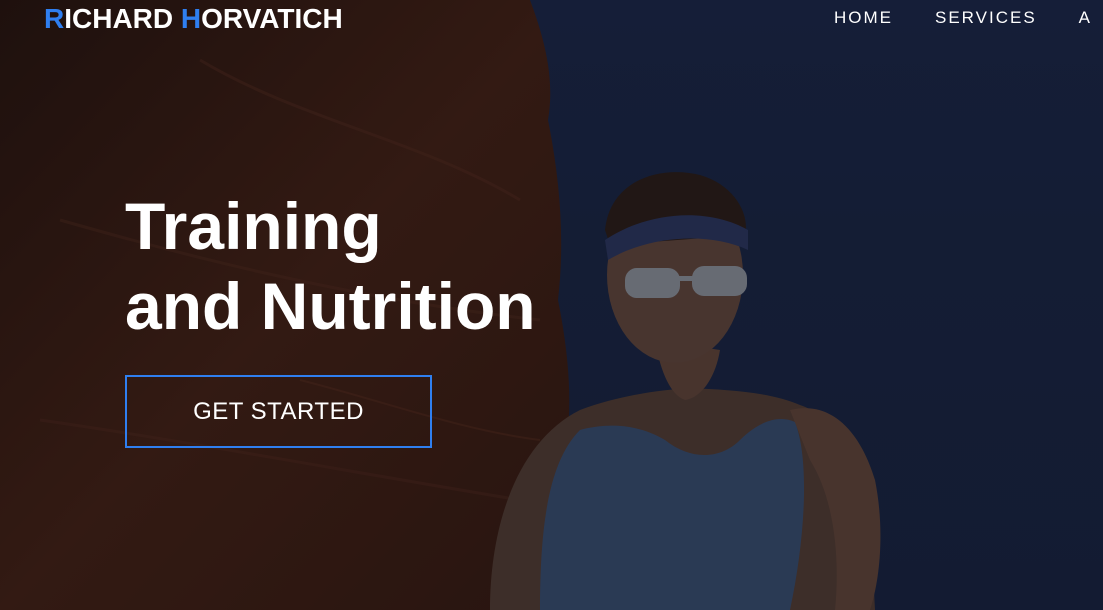 Image resolution: width=1103 pixels, height=610 pixels. I want to click on logo-first-name-rest: ICHARD, so click(122, 18).